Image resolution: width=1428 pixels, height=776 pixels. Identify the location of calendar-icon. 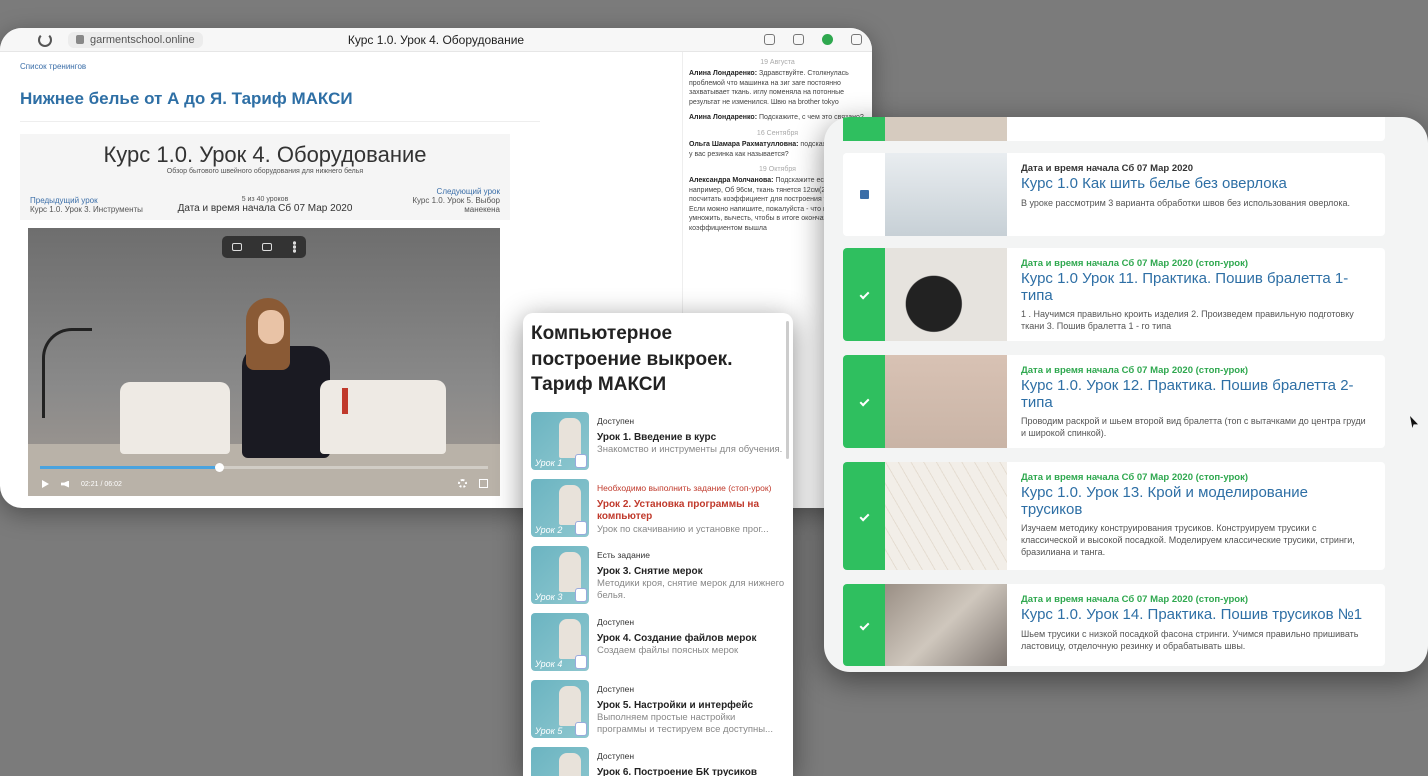
(864, 194).